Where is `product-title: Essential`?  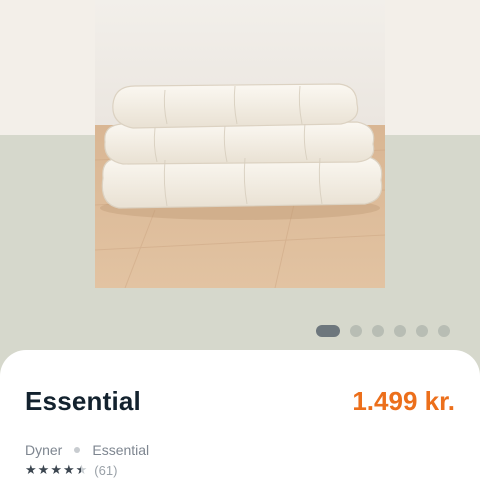 product-title: Essential is located at coordinates (83, 401).